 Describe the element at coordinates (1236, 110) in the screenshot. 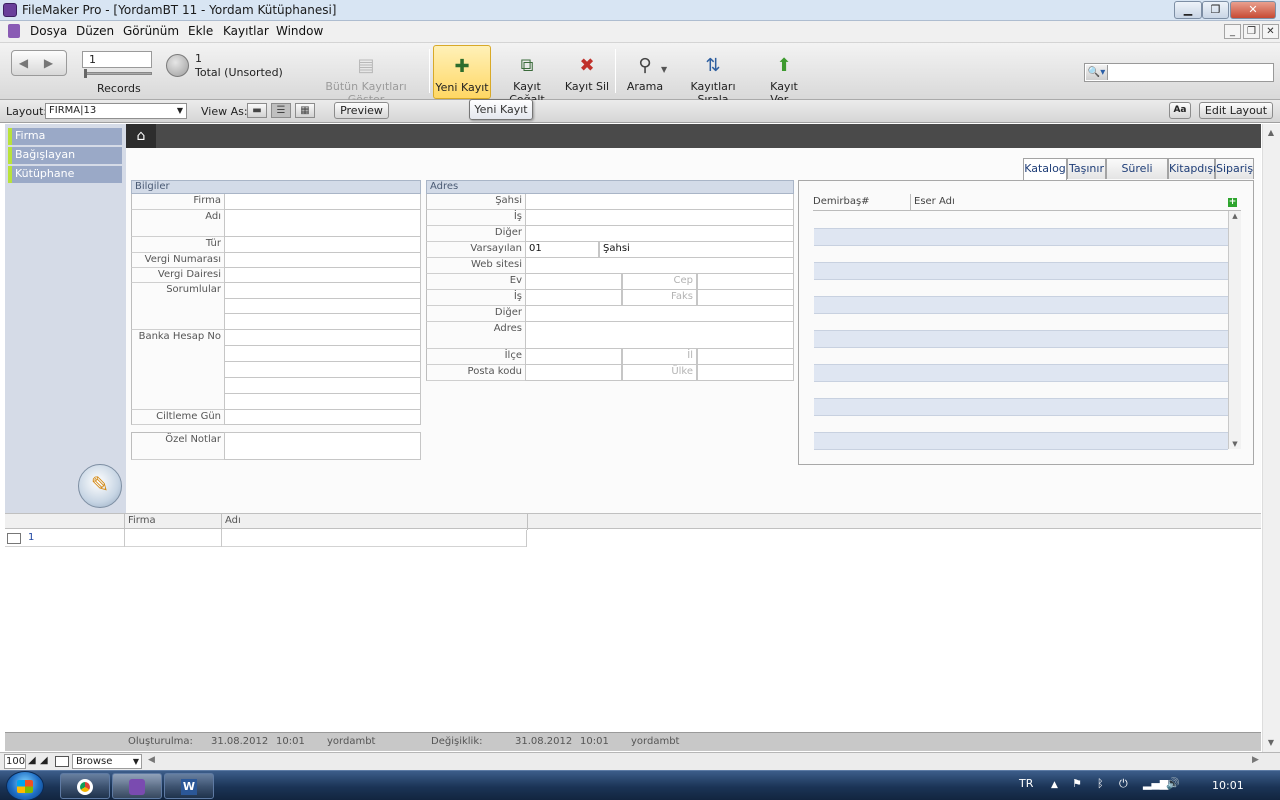

I see `edit-layout-button: Edit Layout` at that location.